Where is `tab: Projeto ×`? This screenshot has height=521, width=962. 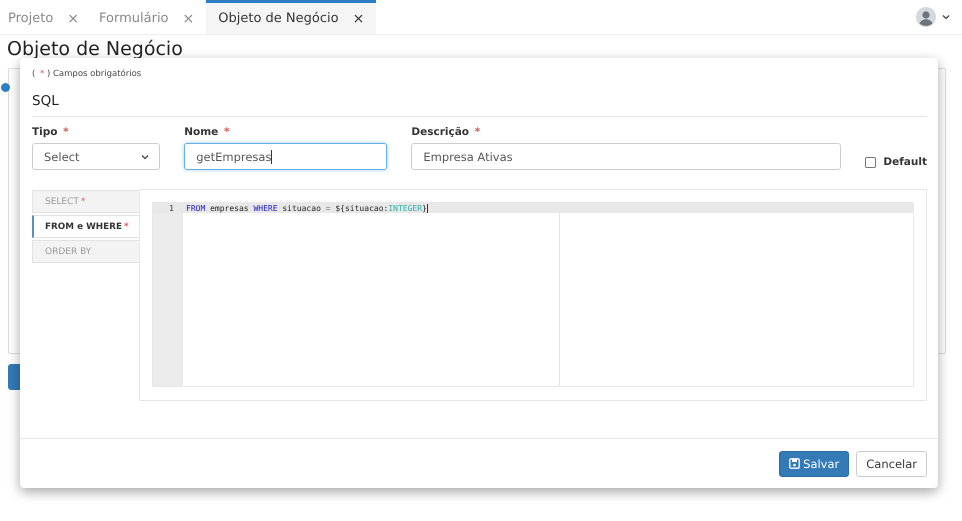 tab: Projeto × is located at coordinates (46, 17).